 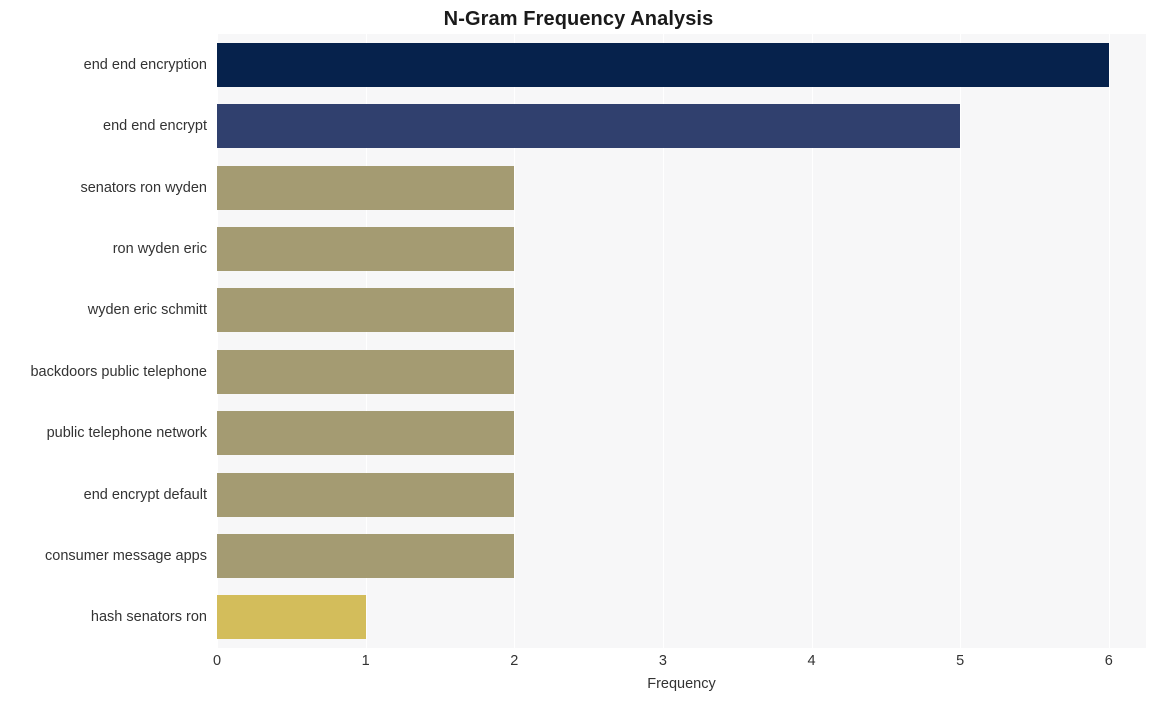 I want to click on x-axis-ticks: 0 1 2 3 4 5 6, so click(x=679, y=662).